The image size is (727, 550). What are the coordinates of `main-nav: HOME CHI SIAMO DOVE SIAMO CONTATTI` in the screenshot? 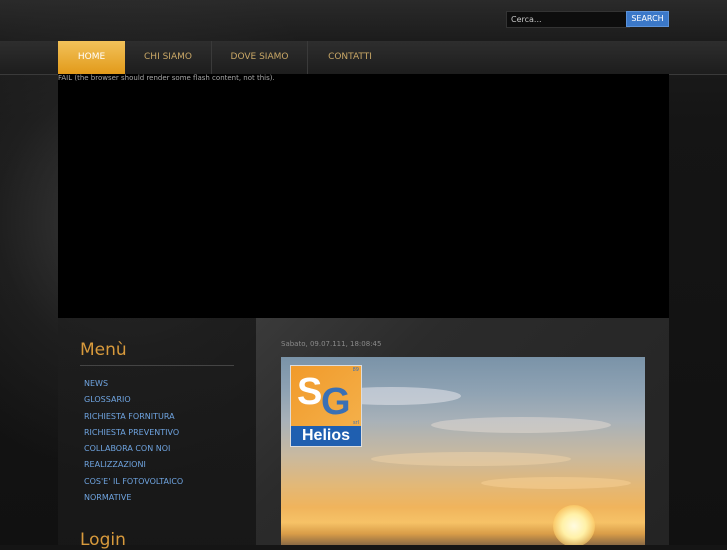 It's located at (225, 57).